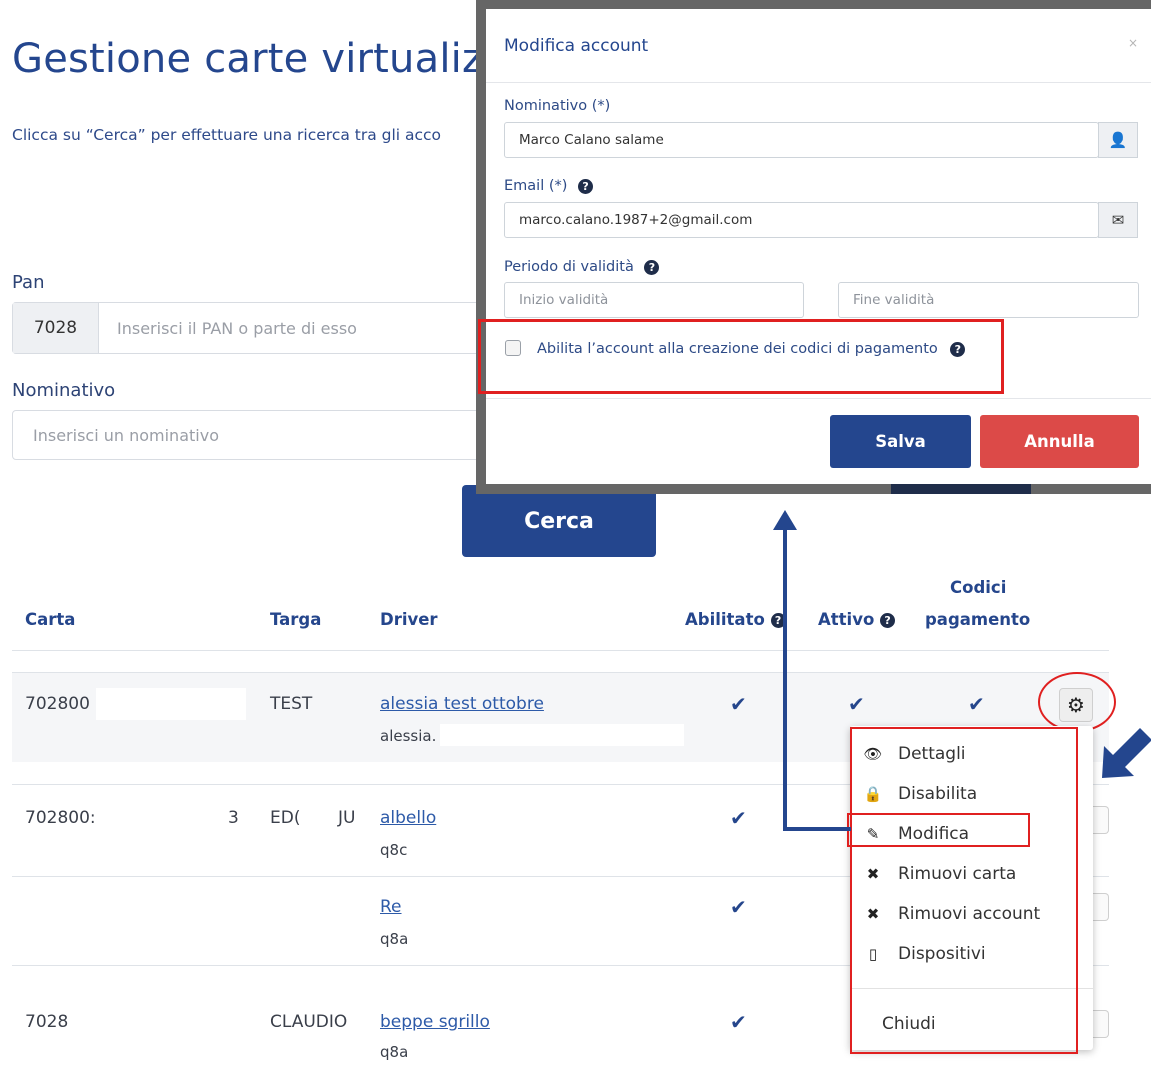  Describe the element at coordinates (1077, 702) in the screenshot. I see `gear-highlight-circle` at that location.